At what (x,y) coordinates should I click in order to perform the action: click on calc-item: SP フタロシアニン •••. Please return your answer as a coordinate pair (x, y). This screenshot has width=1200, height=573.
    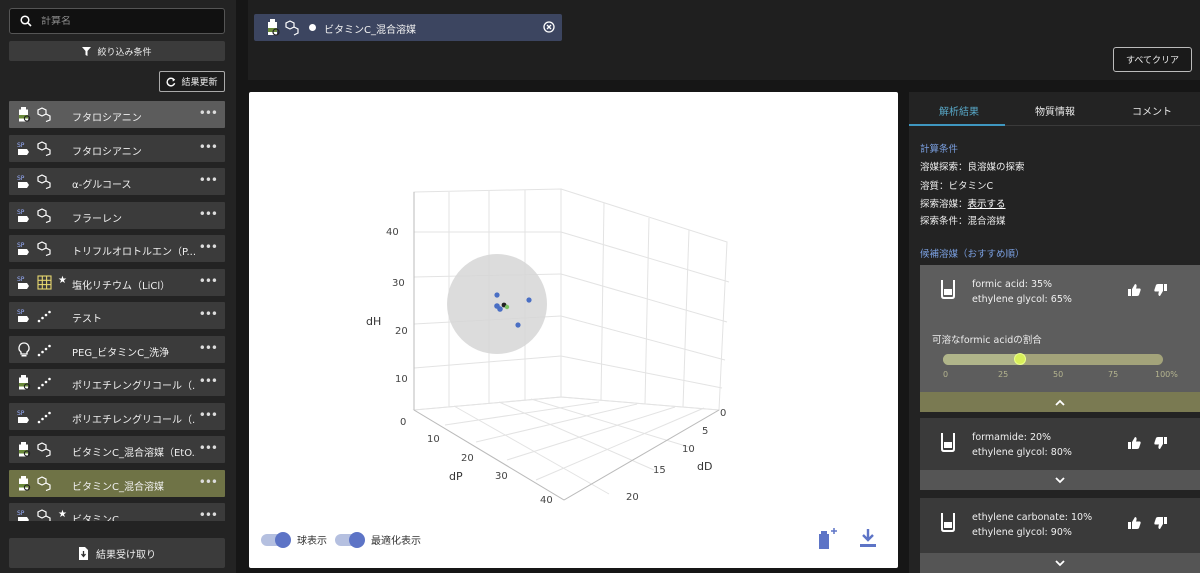
    Looking at the image, I should click on (117, 148).